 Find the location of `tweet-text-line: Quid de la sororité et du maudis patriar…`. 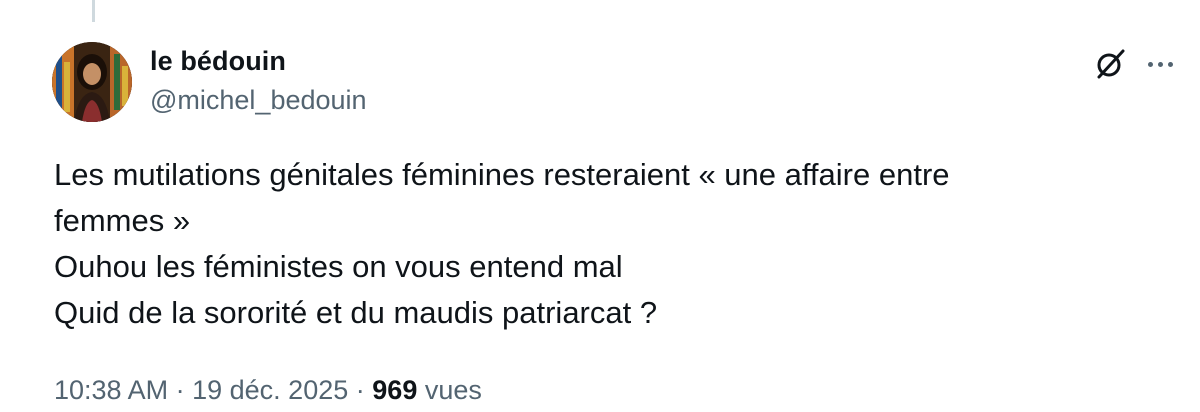

tweet-text-line: Quid de la sororité et du maudis patriar… is located at coordinates (356, 312).